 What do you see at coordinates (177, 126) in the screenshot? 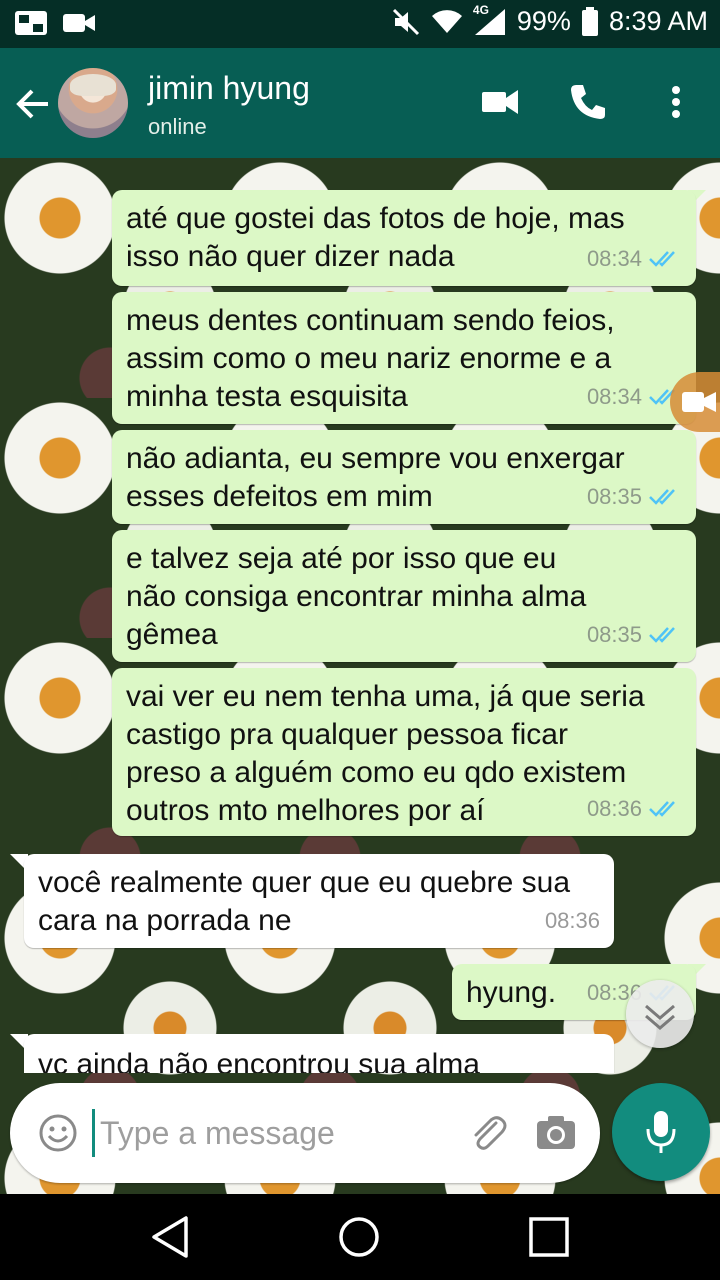
I see `contact-status: online` at bounding box center [177, 126].